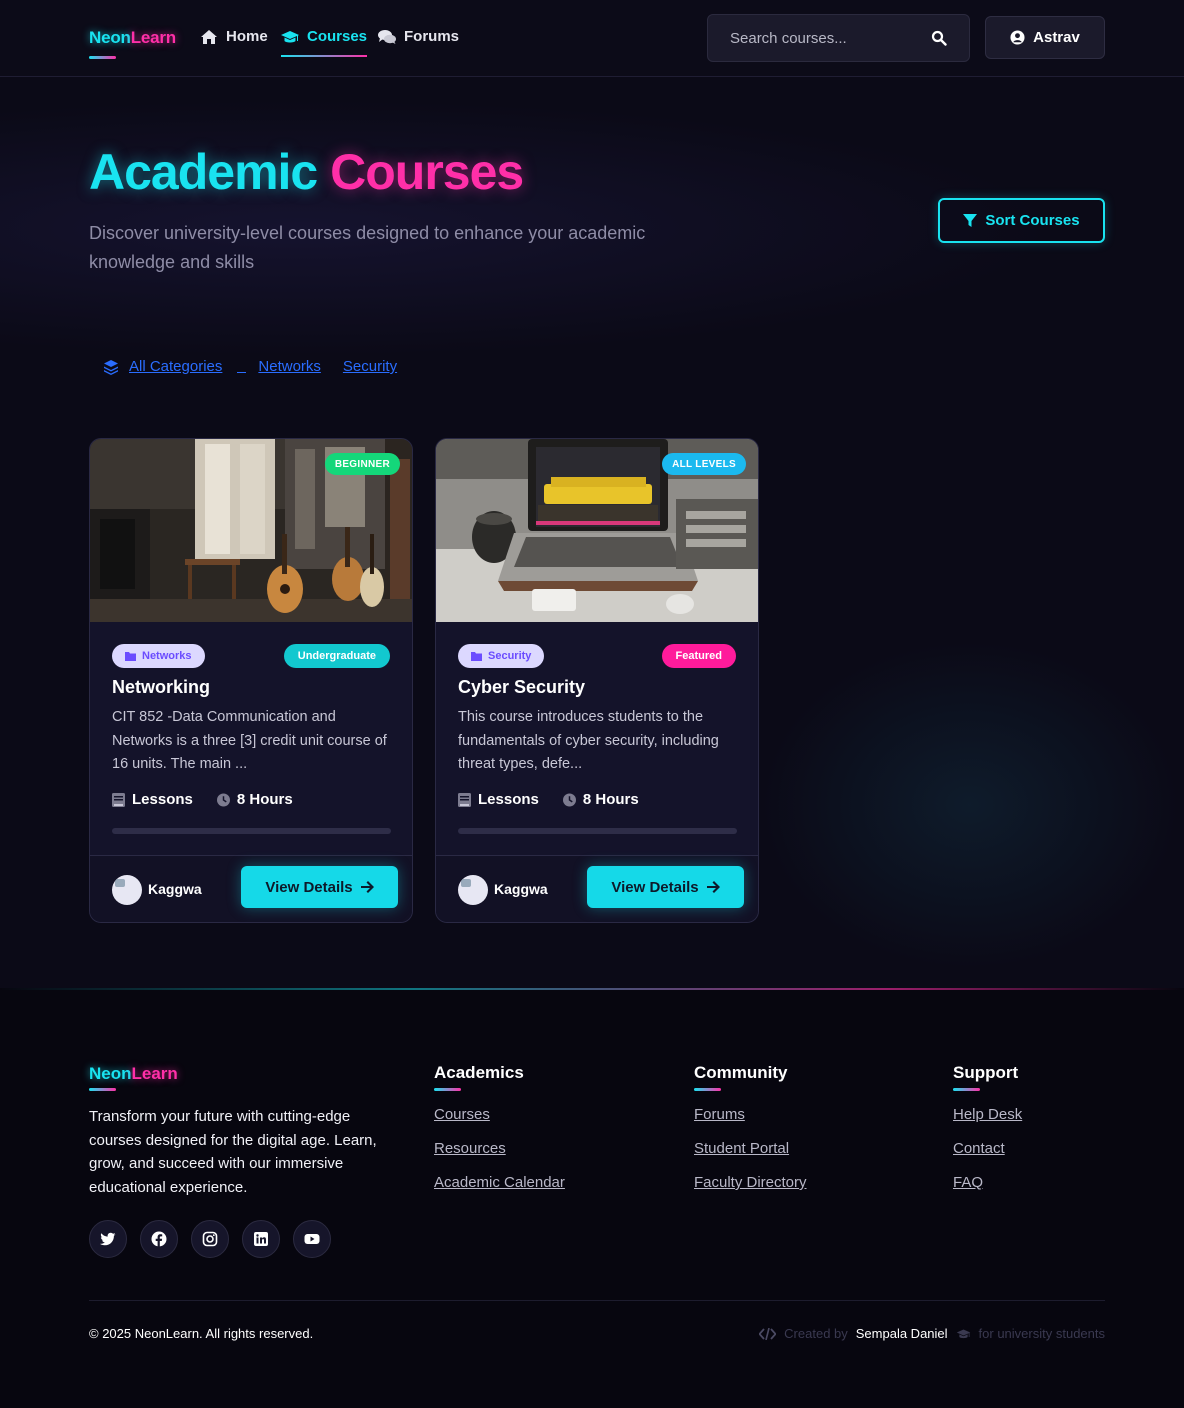 Image resolution: width=1184 pixels, height=1408 pixels. What do you see at coordinates (987, 1135) in the screenshot?
I see `footer-col-support: Support Help Desk Contact FAQ` at bounding box center [987, 1135].